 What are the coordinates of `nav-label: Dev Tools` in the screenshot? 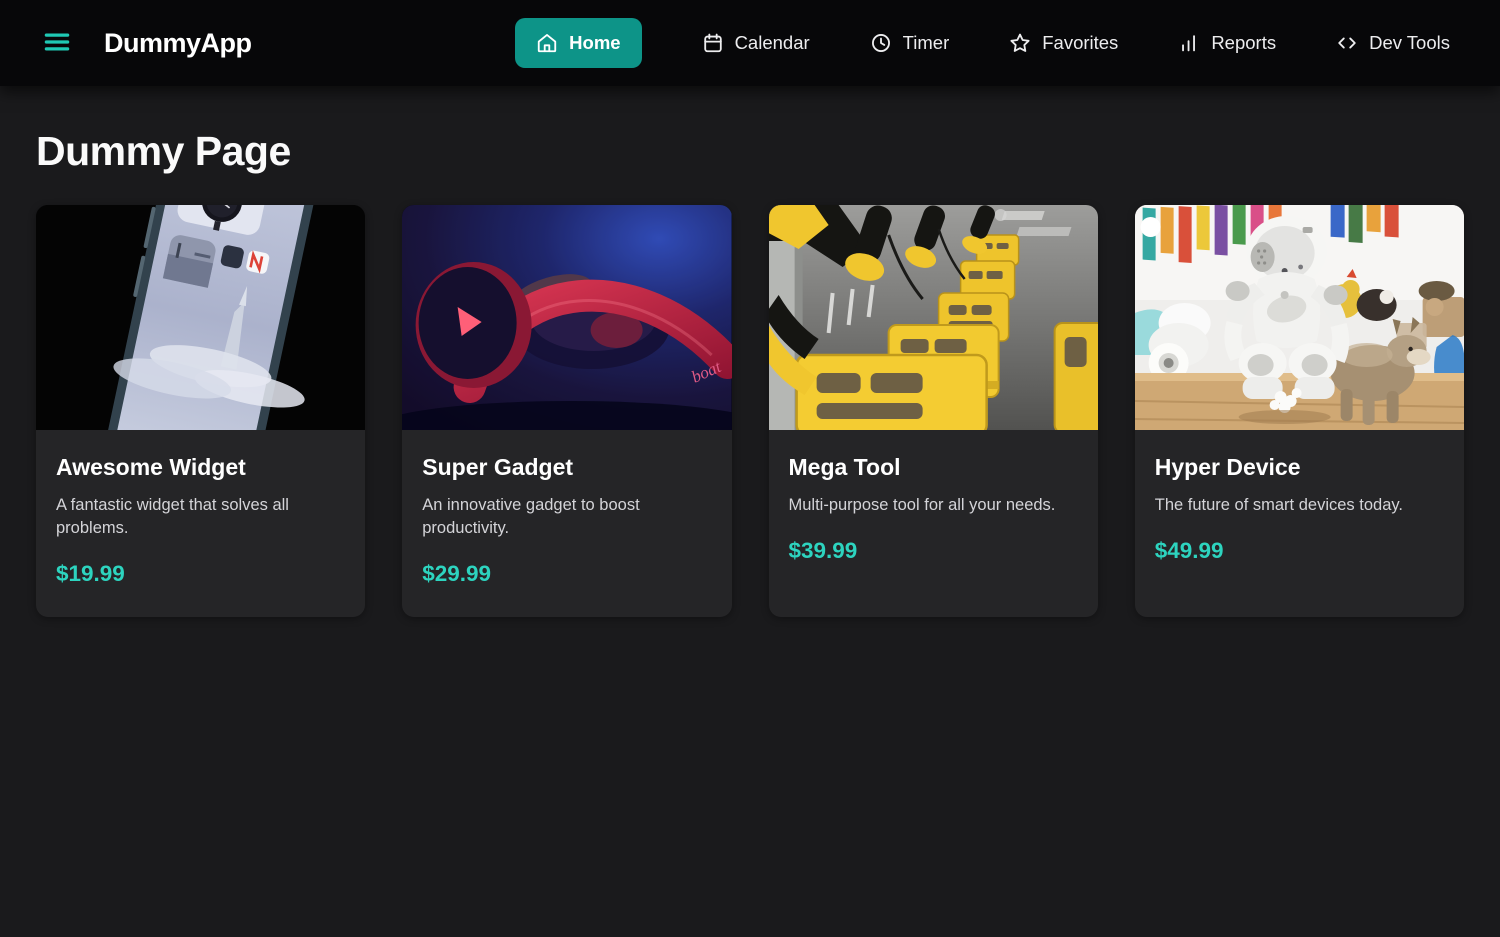 It's located at (1409, 42).